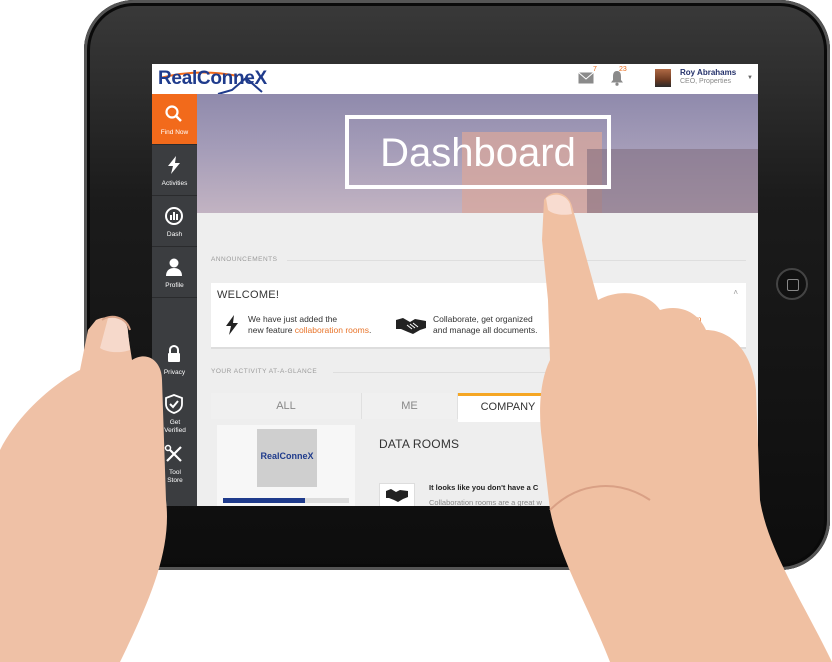  What do you see at coordinates (174, 297) in the screenshot?
I see `divider` at bounding box center [174, 297].